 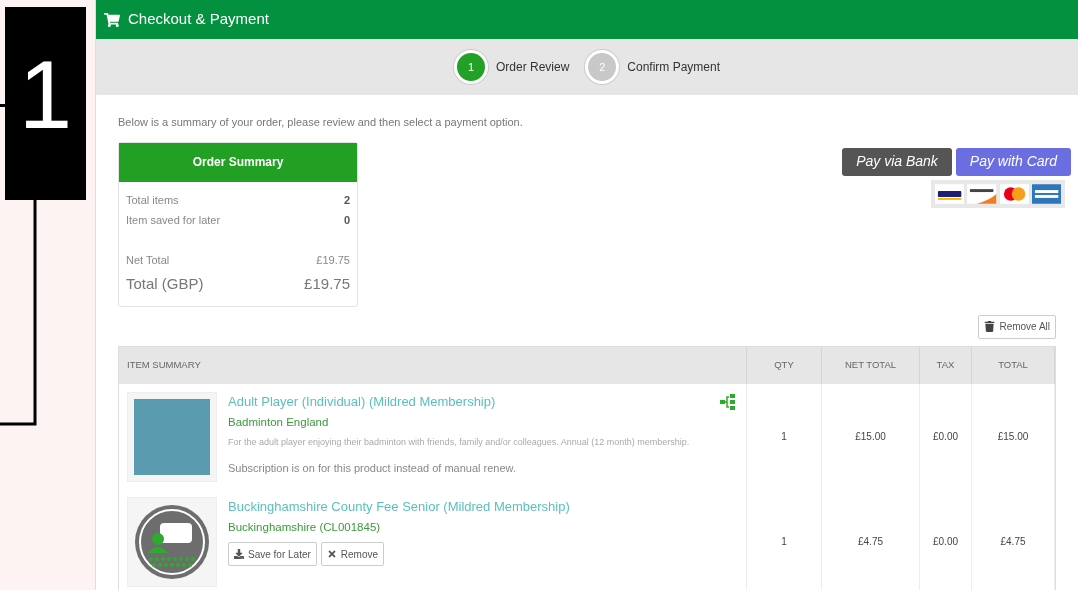 I want to click on summary-label: Total items, so click(x=152, y=201).